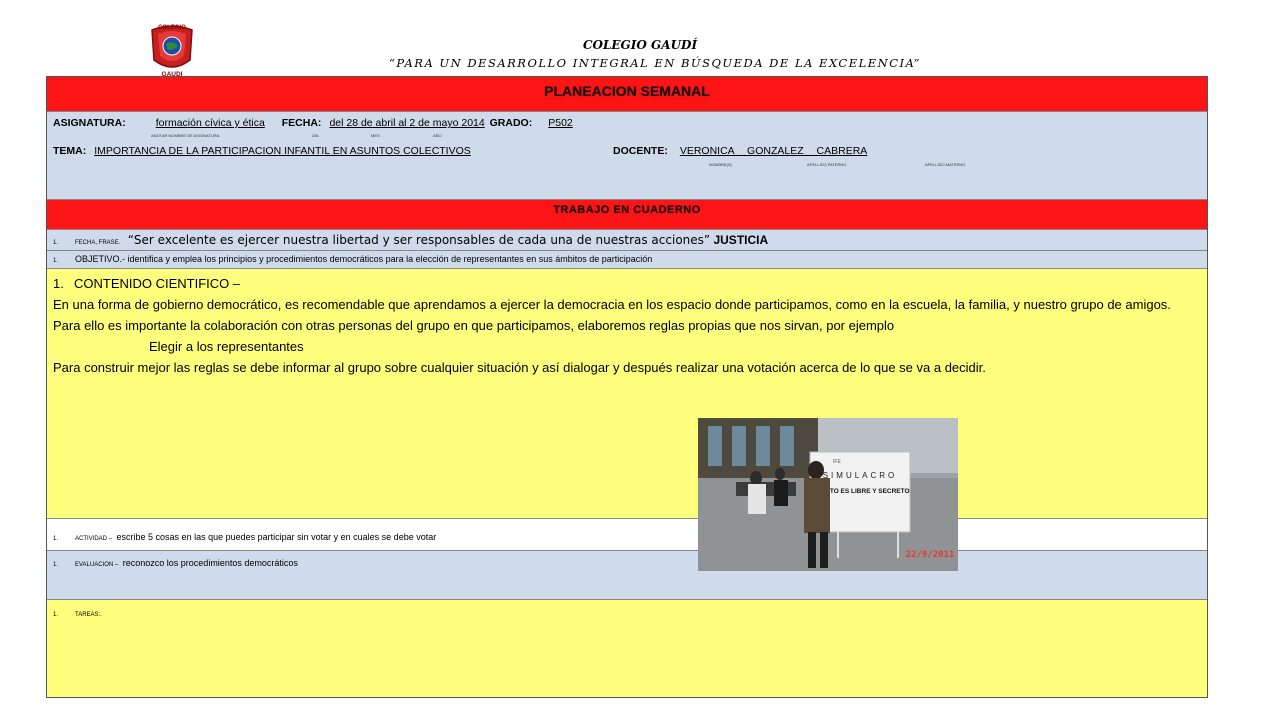  Describe the element at coordinates (930, 555) in the screenshot. I see `photo-date-stamp: 22/9/2011` at that location.